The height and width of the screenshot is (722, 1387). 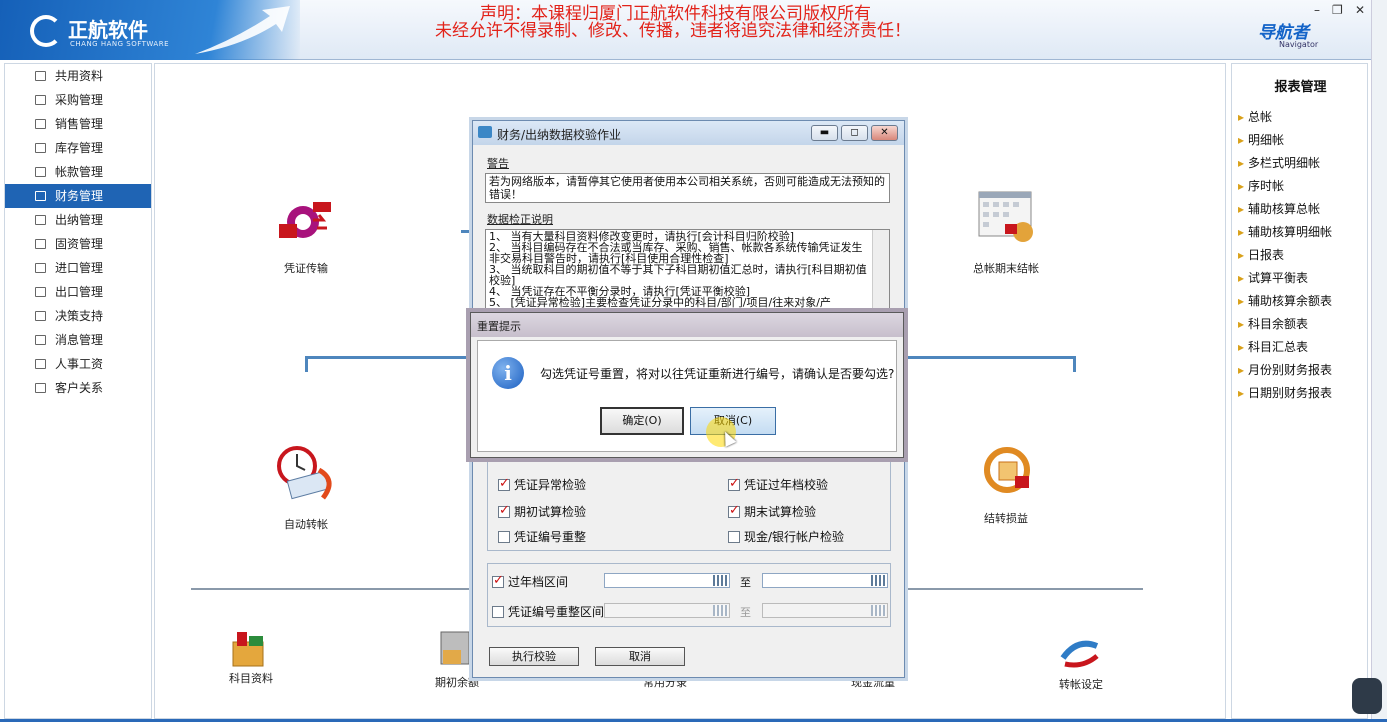 What do you see at coordinates (78, 76) in the screenshot?
I see `menu-item: 共用资料` at bounding box center [78, 76].